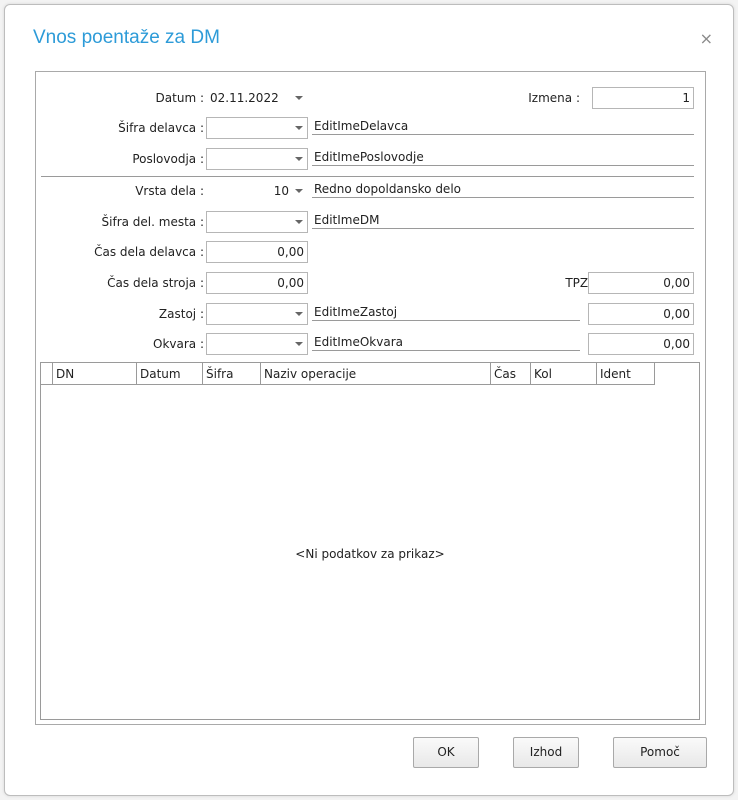 The image size is (738, 800). What do you see at coordinates (244, 98) in the screenshot?
I see `datum-value: 02.11.2022` at bounding box center [244, 98].